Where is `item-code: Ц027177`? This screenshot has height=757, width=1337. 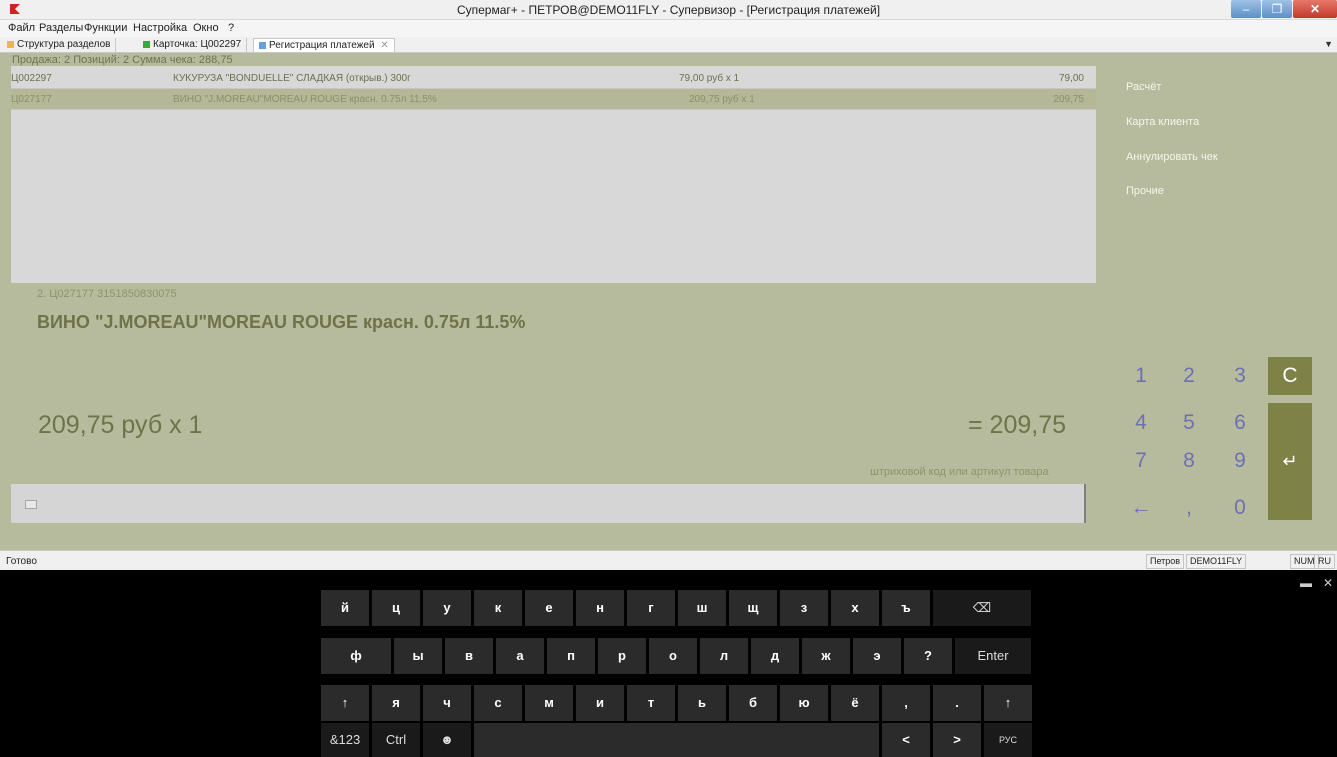 item-code: Ц027177 is located at coordinates (31, 99).